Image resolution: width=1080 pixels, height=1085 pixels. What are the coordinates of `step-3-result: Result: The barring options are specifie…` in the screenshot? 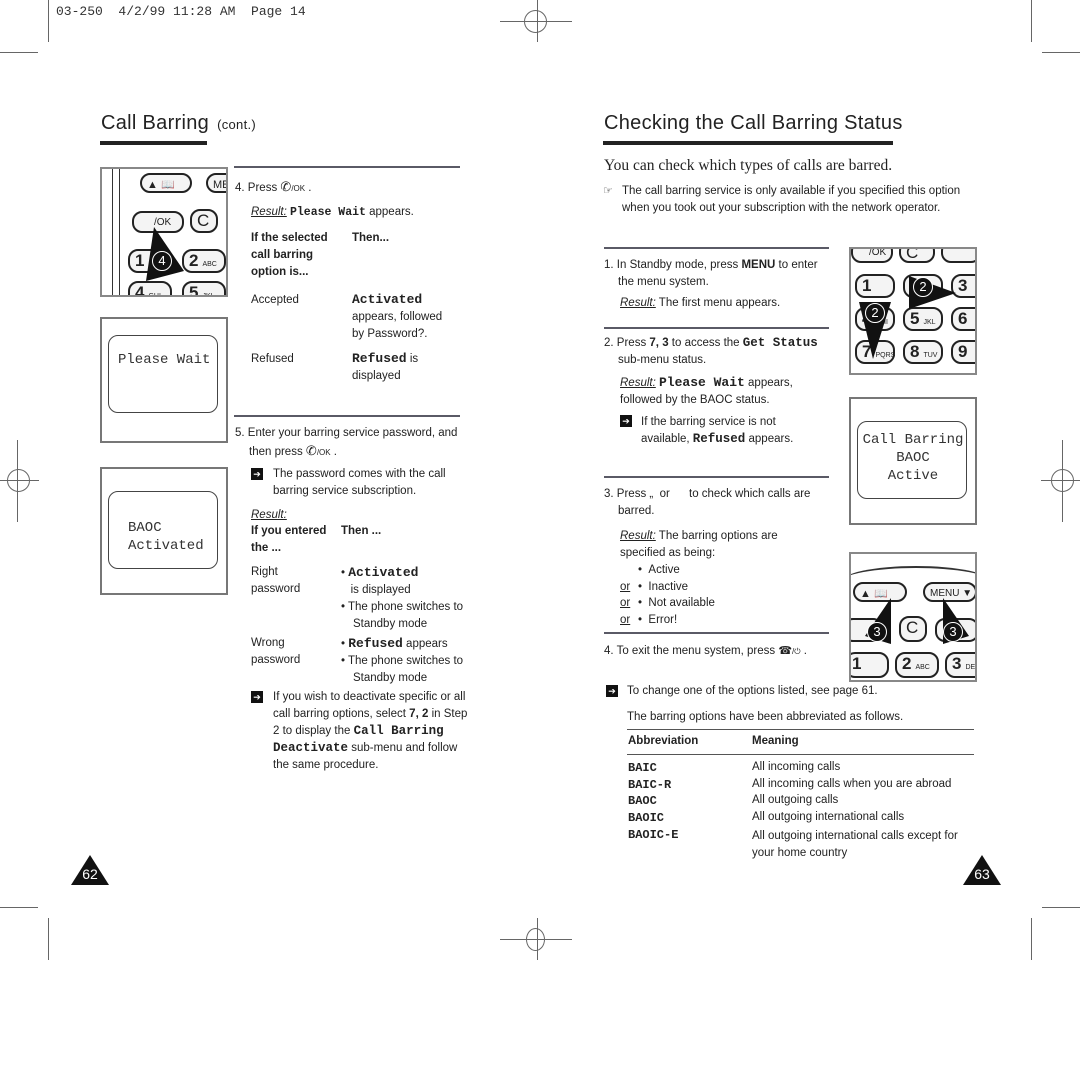 It's located at (699, 544).